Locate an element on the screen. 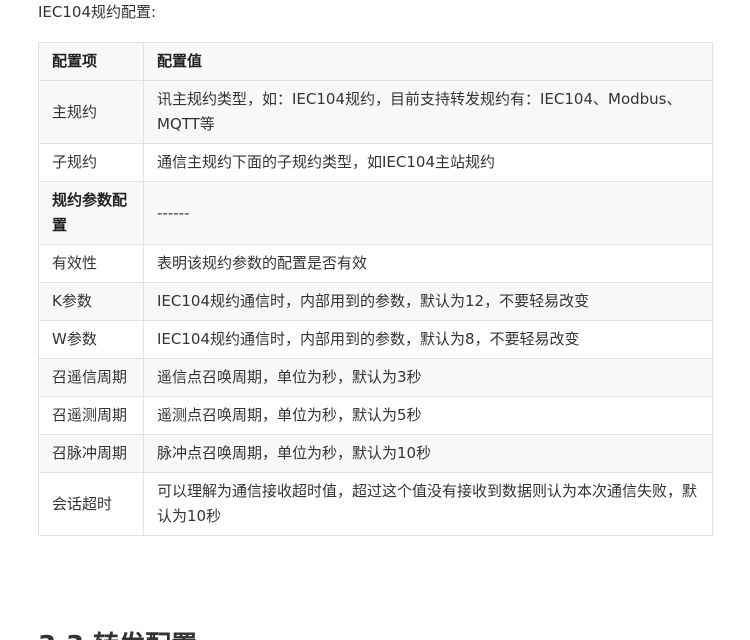 The width and height of the screenshot is (750, 640). row-value: IEC104规约通信时，内部用到的参数，默认为8，不要轻易改变 is located at coordinates (428, 339).